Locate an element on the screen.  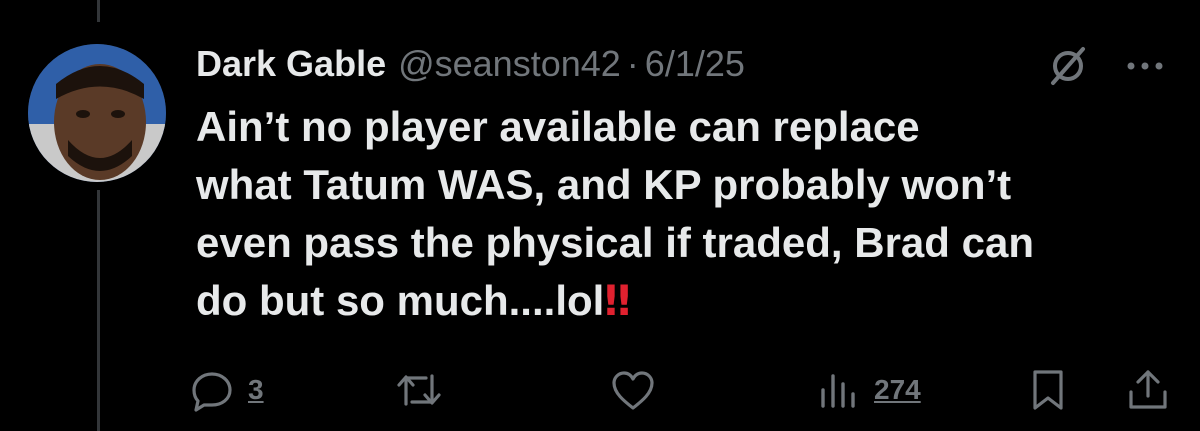
reply-count: 3 is located at coordinates (256, 389).